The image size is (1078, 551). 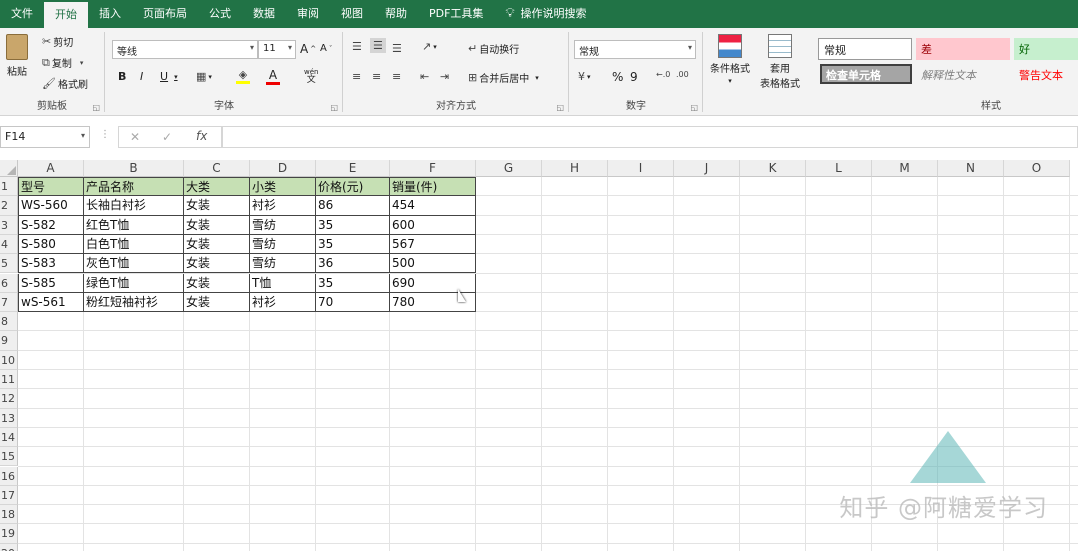 I want to click on row-header-11: 11, so click(x=9, y=380).